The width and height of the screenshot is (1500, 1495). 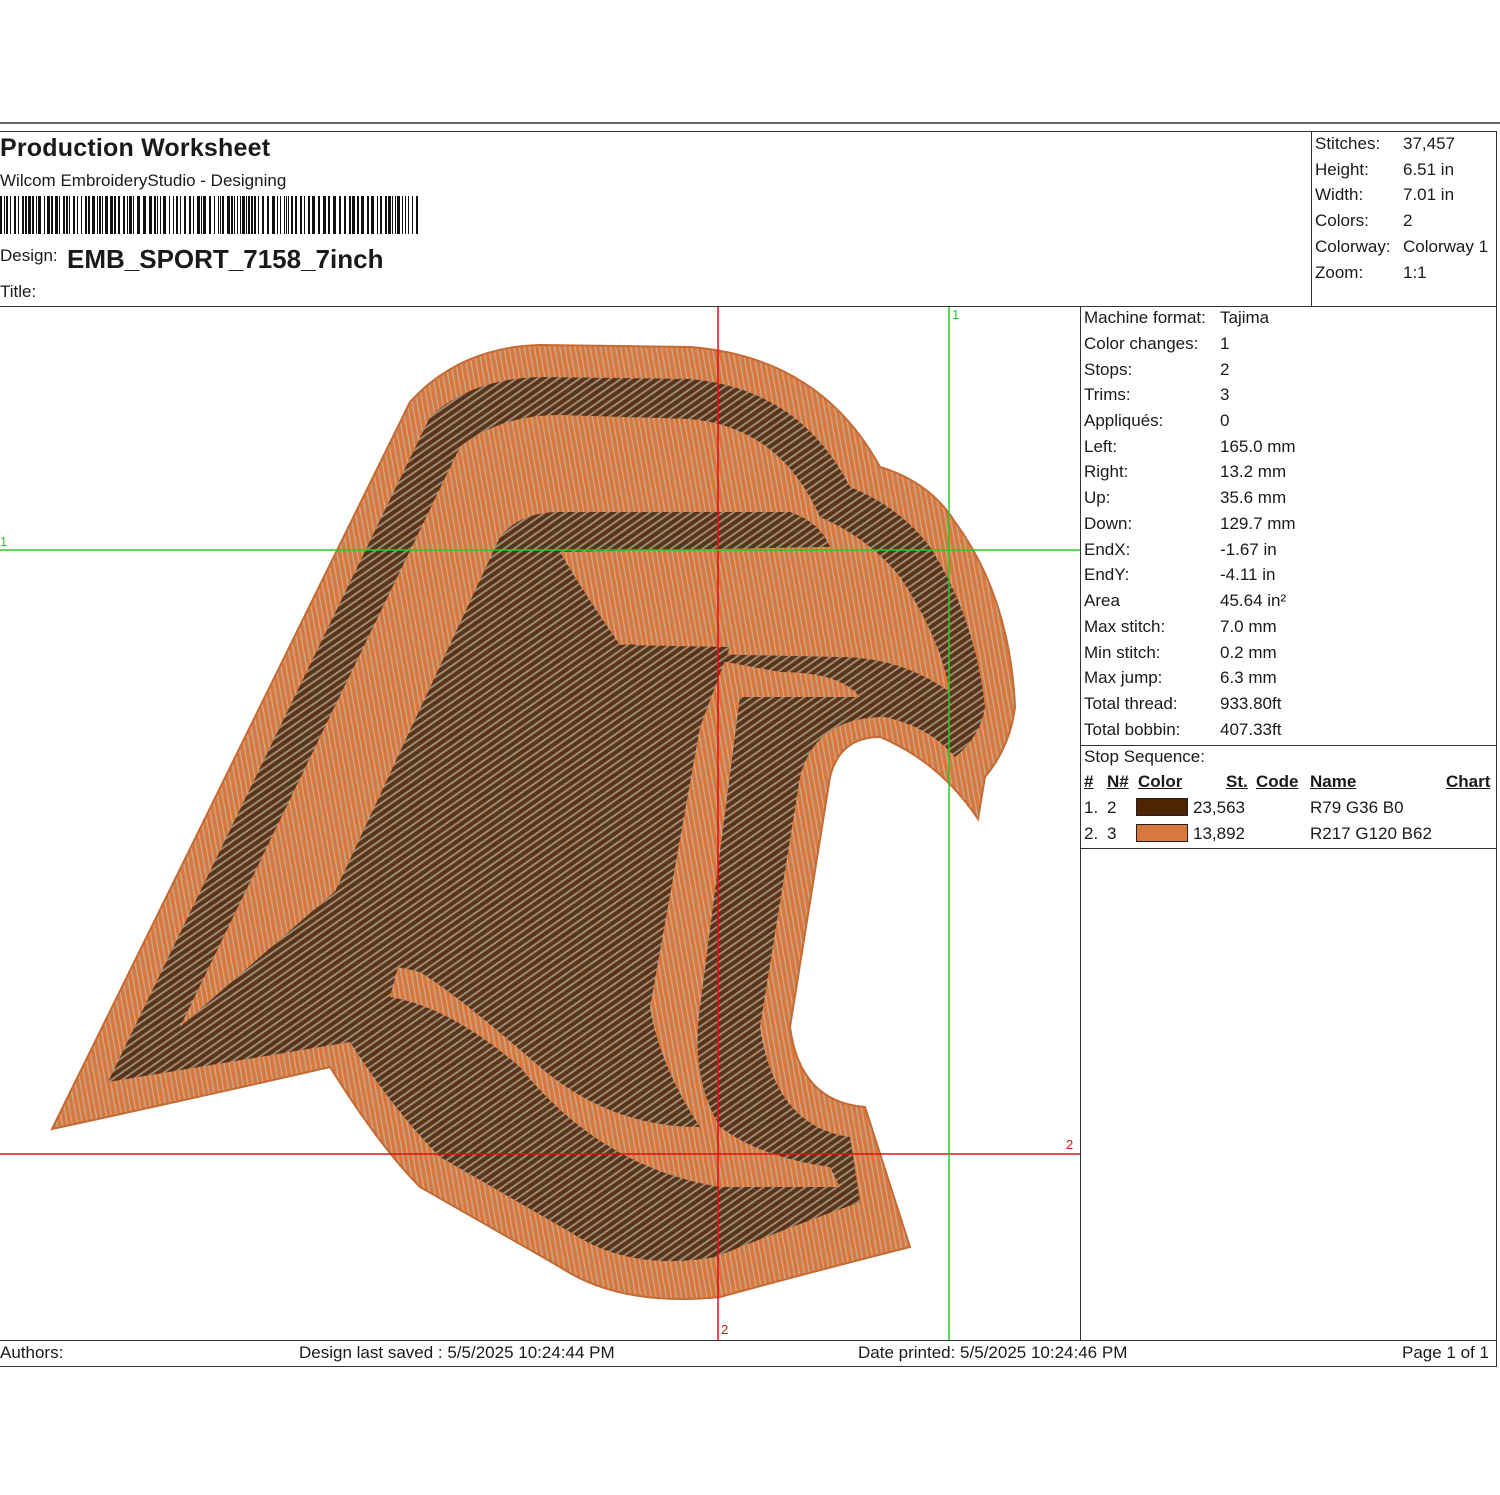 What do you see at coordinates (1225, 369) in the screenshot?
I see `info-value: 2` at bounding box center [1225, 369].